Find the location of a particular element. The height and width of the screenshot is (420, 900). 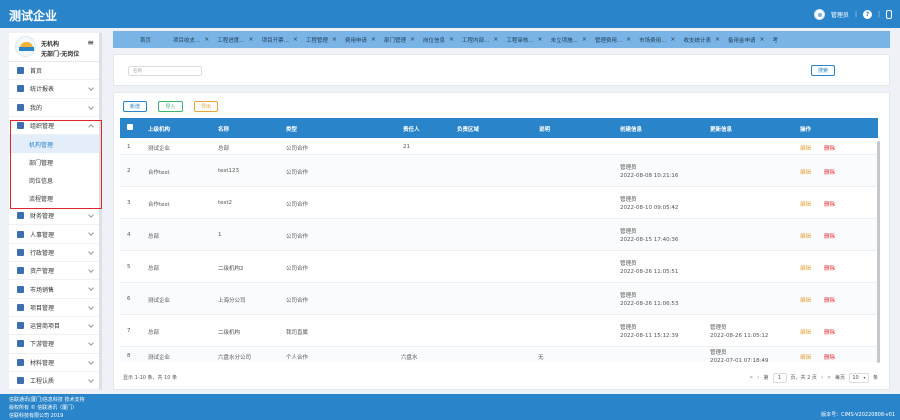

cell-no: 6 is located at coordinates (129, 299).